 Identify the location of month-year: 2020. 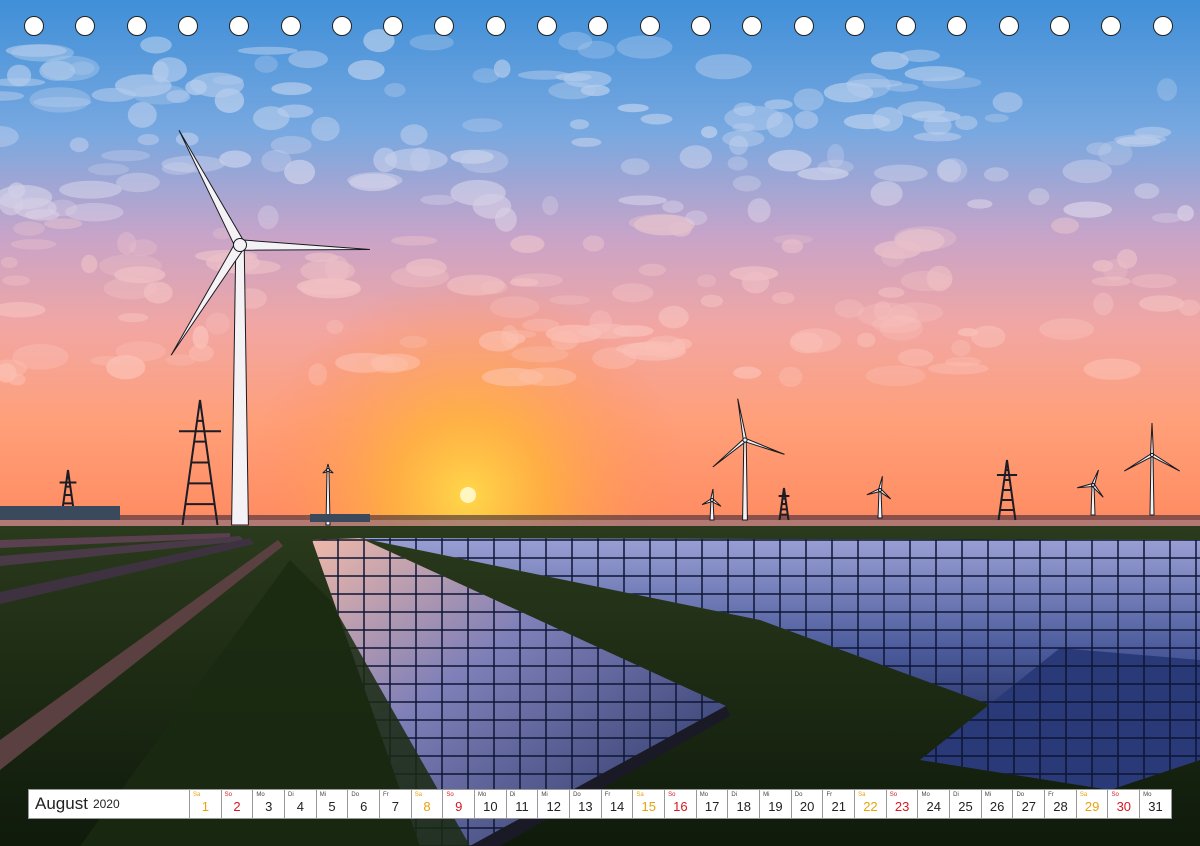
(106, 804).